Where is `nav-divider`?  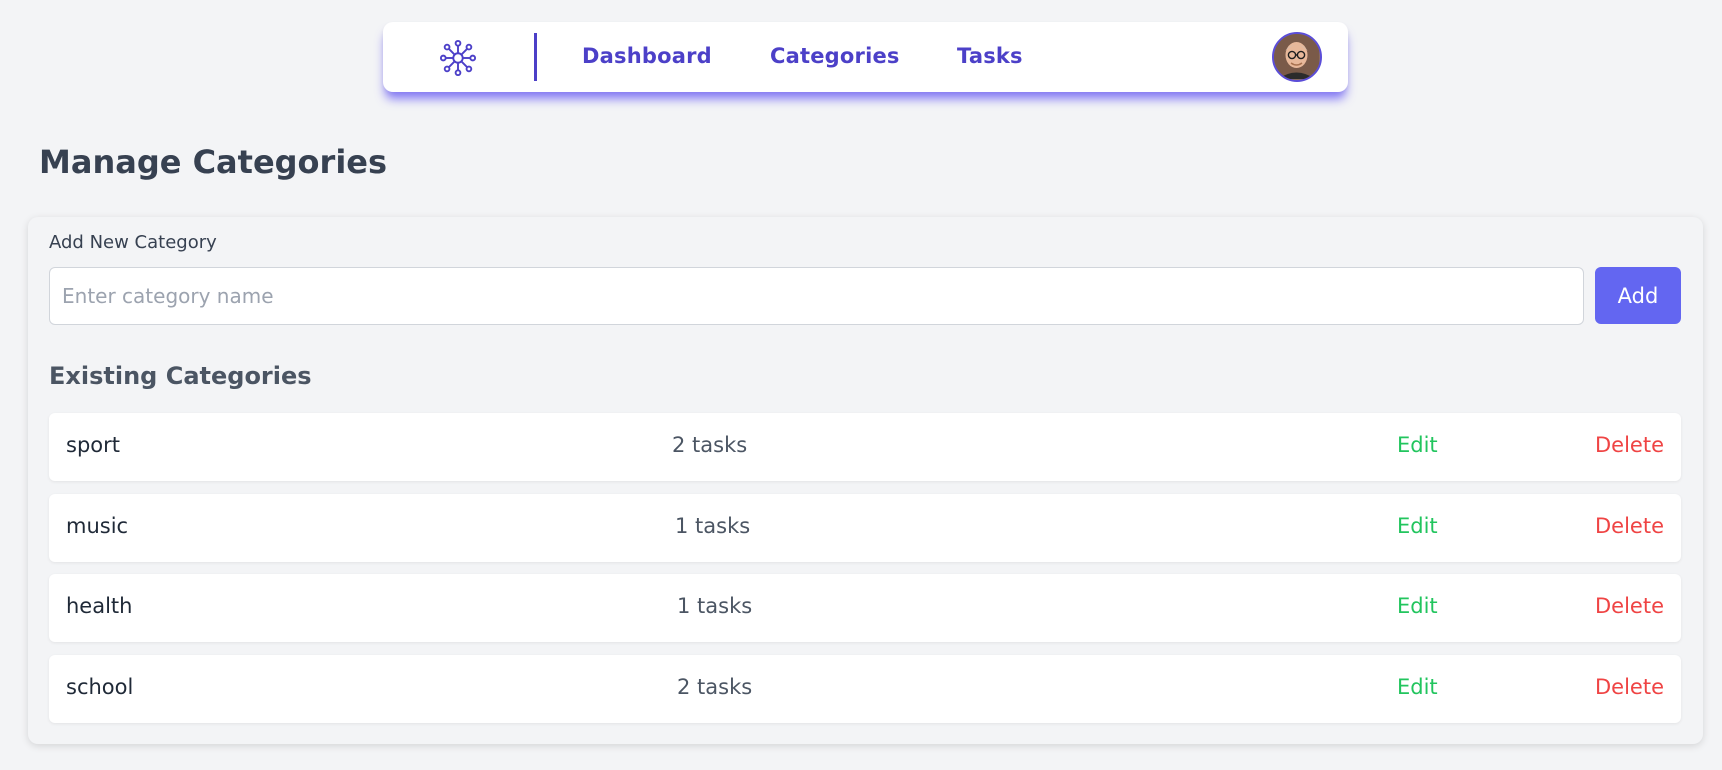
nav-divider is located at coordinates (535, 57).